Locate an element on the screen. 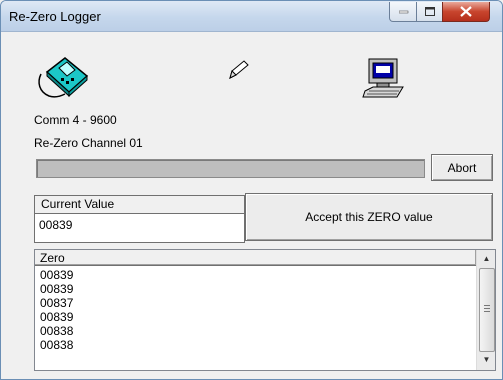 This screenshot has width=503, height=380. pencil-icon is located at coordinates (239, 69).